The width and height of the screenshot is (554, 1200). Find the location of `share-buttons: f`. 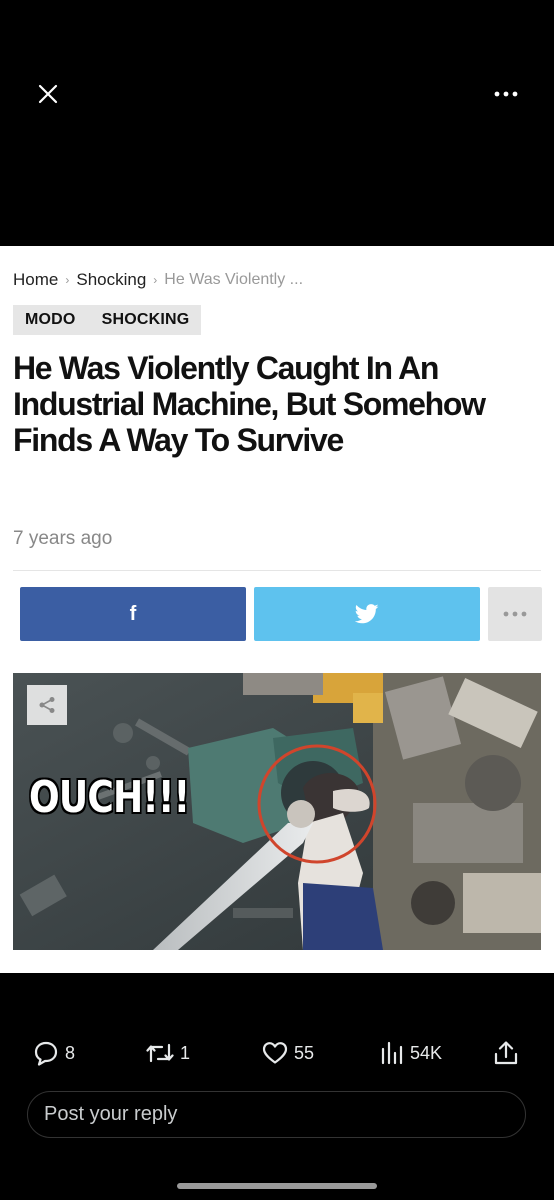

share-buttons: f is located at coordinates (281, 614).